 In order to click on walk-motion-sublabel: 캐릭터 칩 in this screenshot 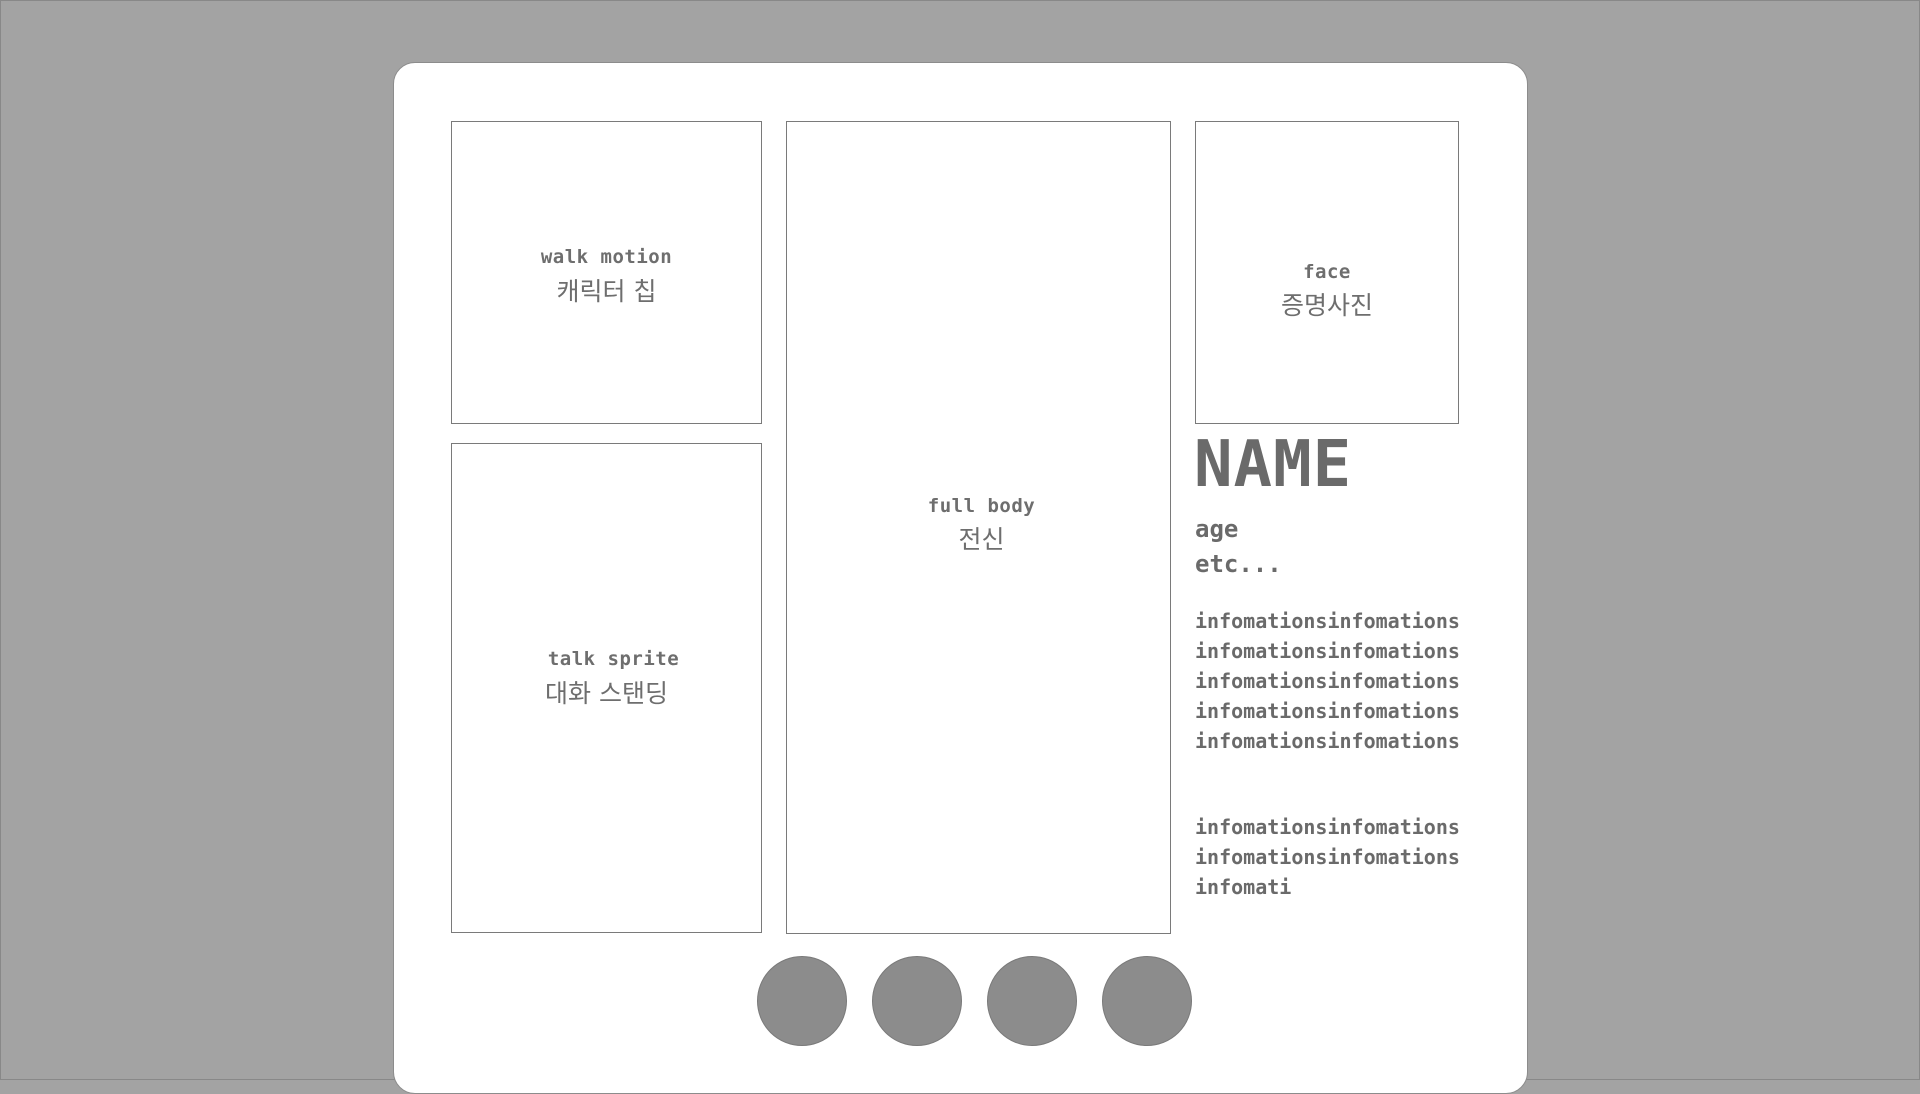, I will do `click(606, 291)`.